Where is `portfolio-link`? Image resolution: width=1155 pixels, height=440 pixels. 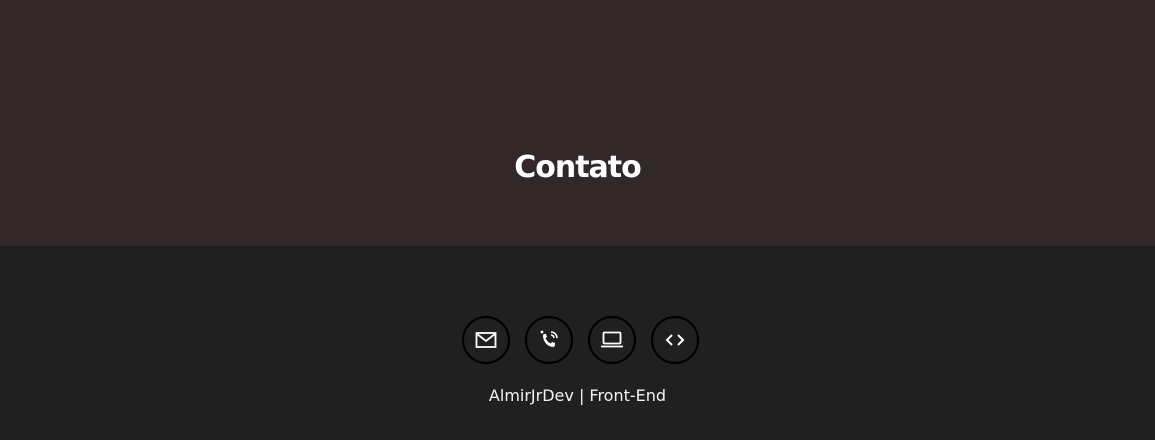
portfolio-link is located at coordinates (612, 340).